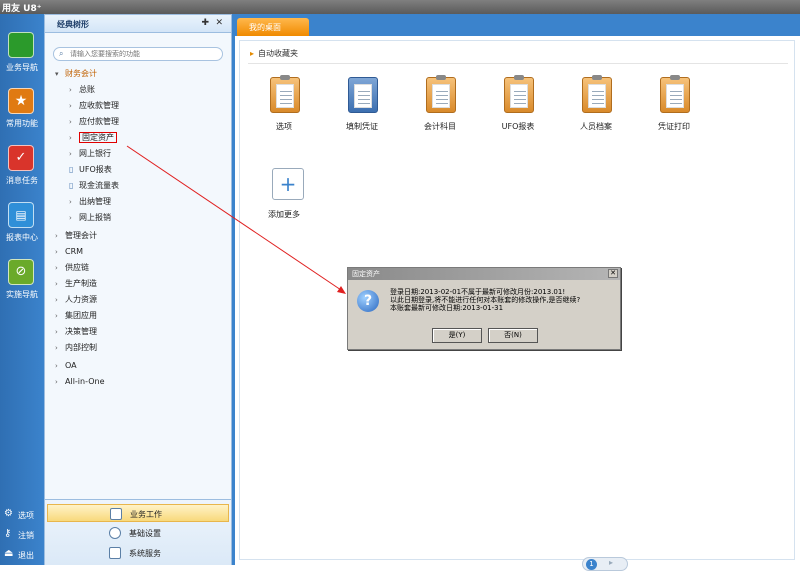 The width and height of the screenshot is (800, 571). Describe the element at coordinates (21, 101) in the screenshot. I see `star-icon: ★` at that location.